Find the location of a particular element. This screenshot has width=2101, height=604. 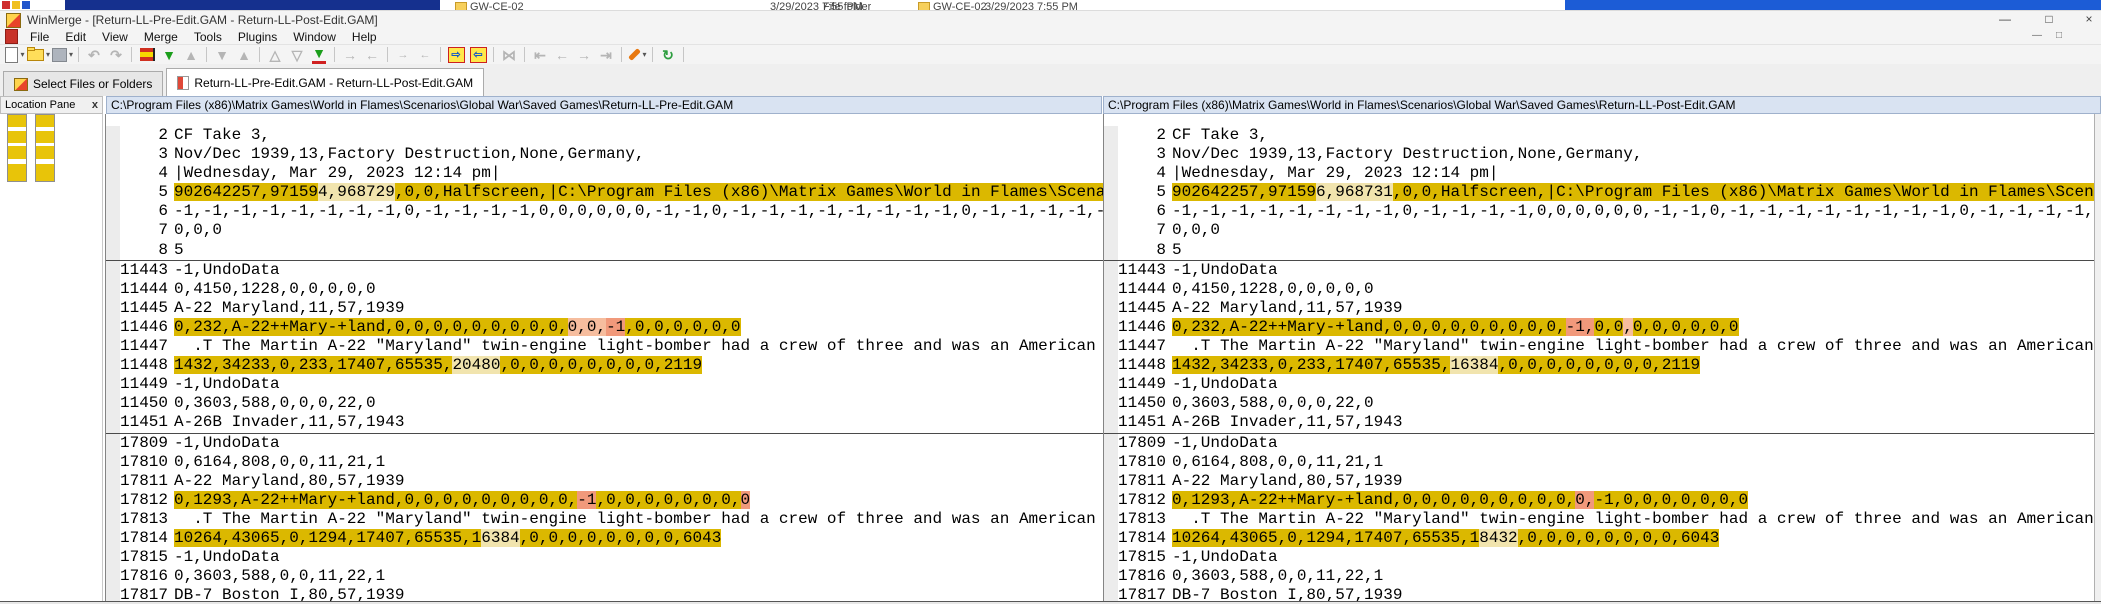

previous-file-button: ← is located at coordinates (562, 55).